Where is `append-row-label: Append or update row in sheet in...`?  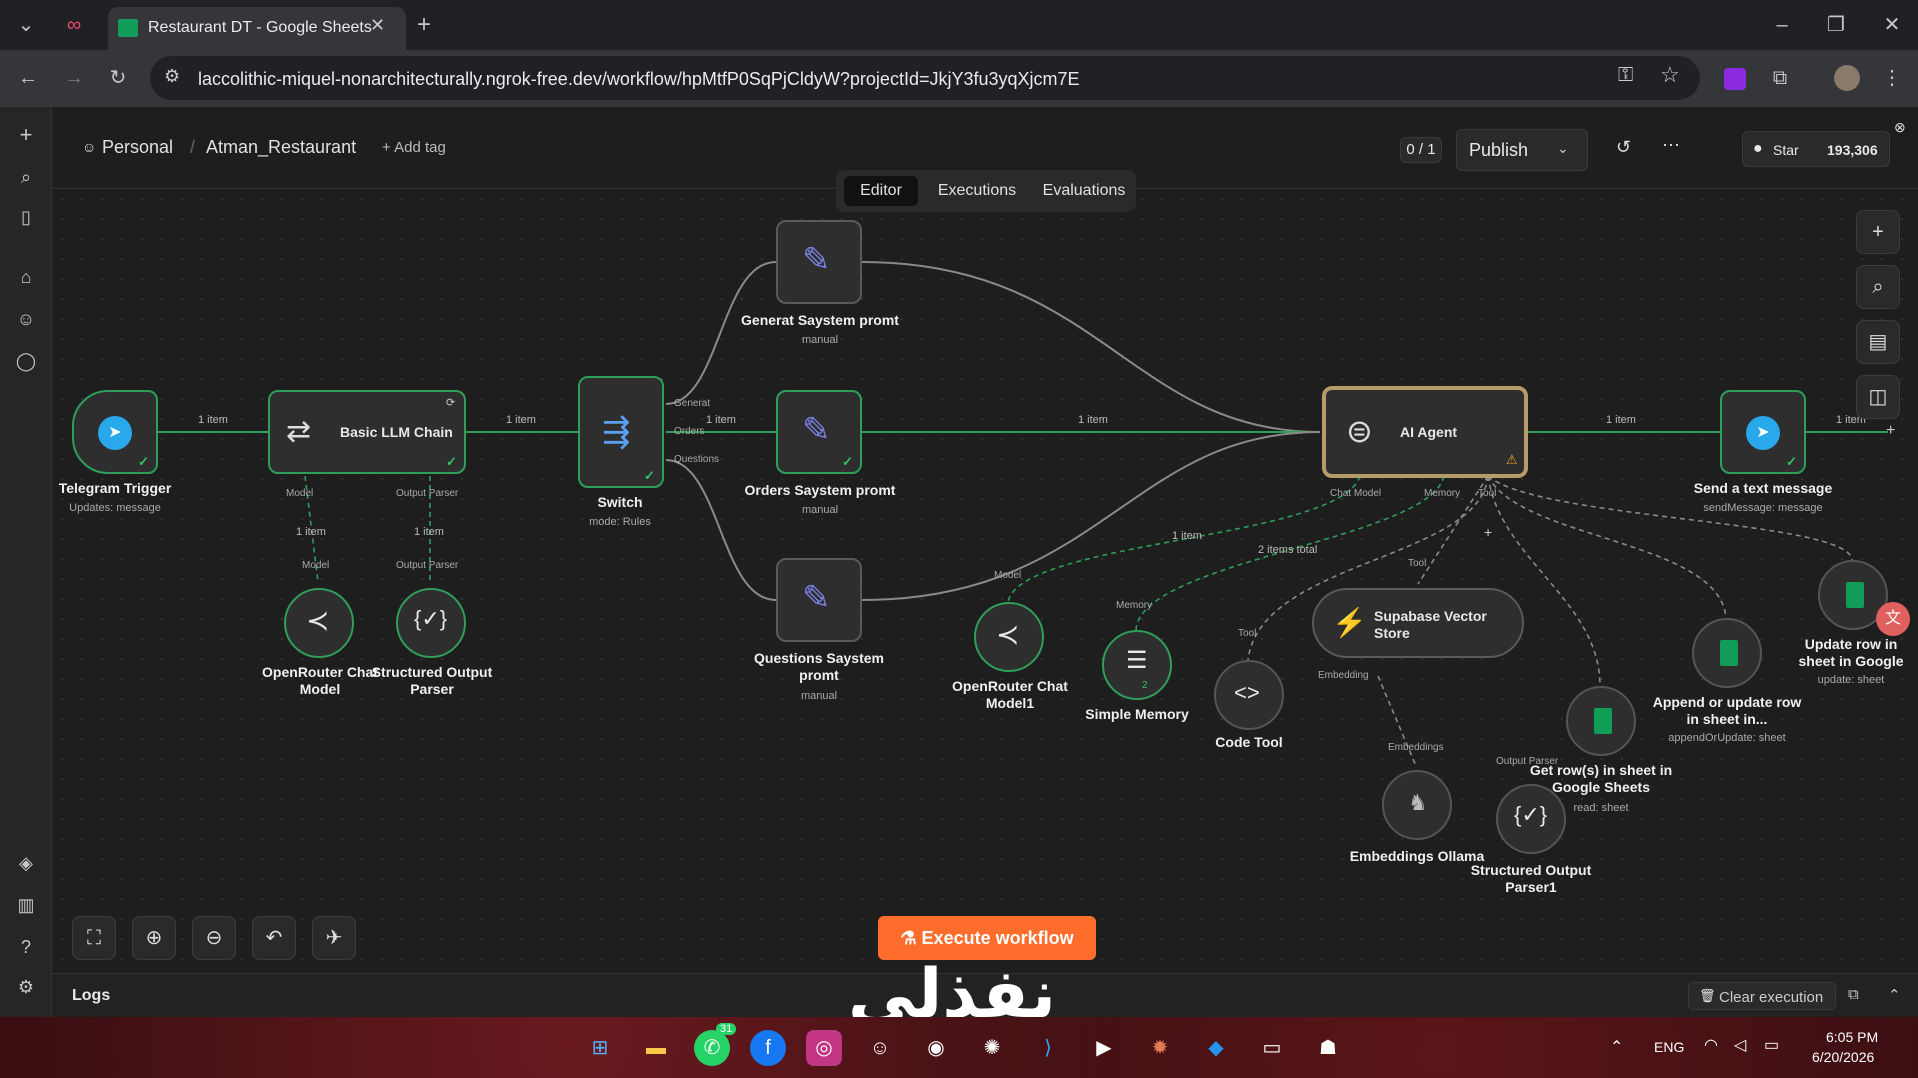
append-row-label: Append or update row in sheet in... is located at coordinates (1727, 710).